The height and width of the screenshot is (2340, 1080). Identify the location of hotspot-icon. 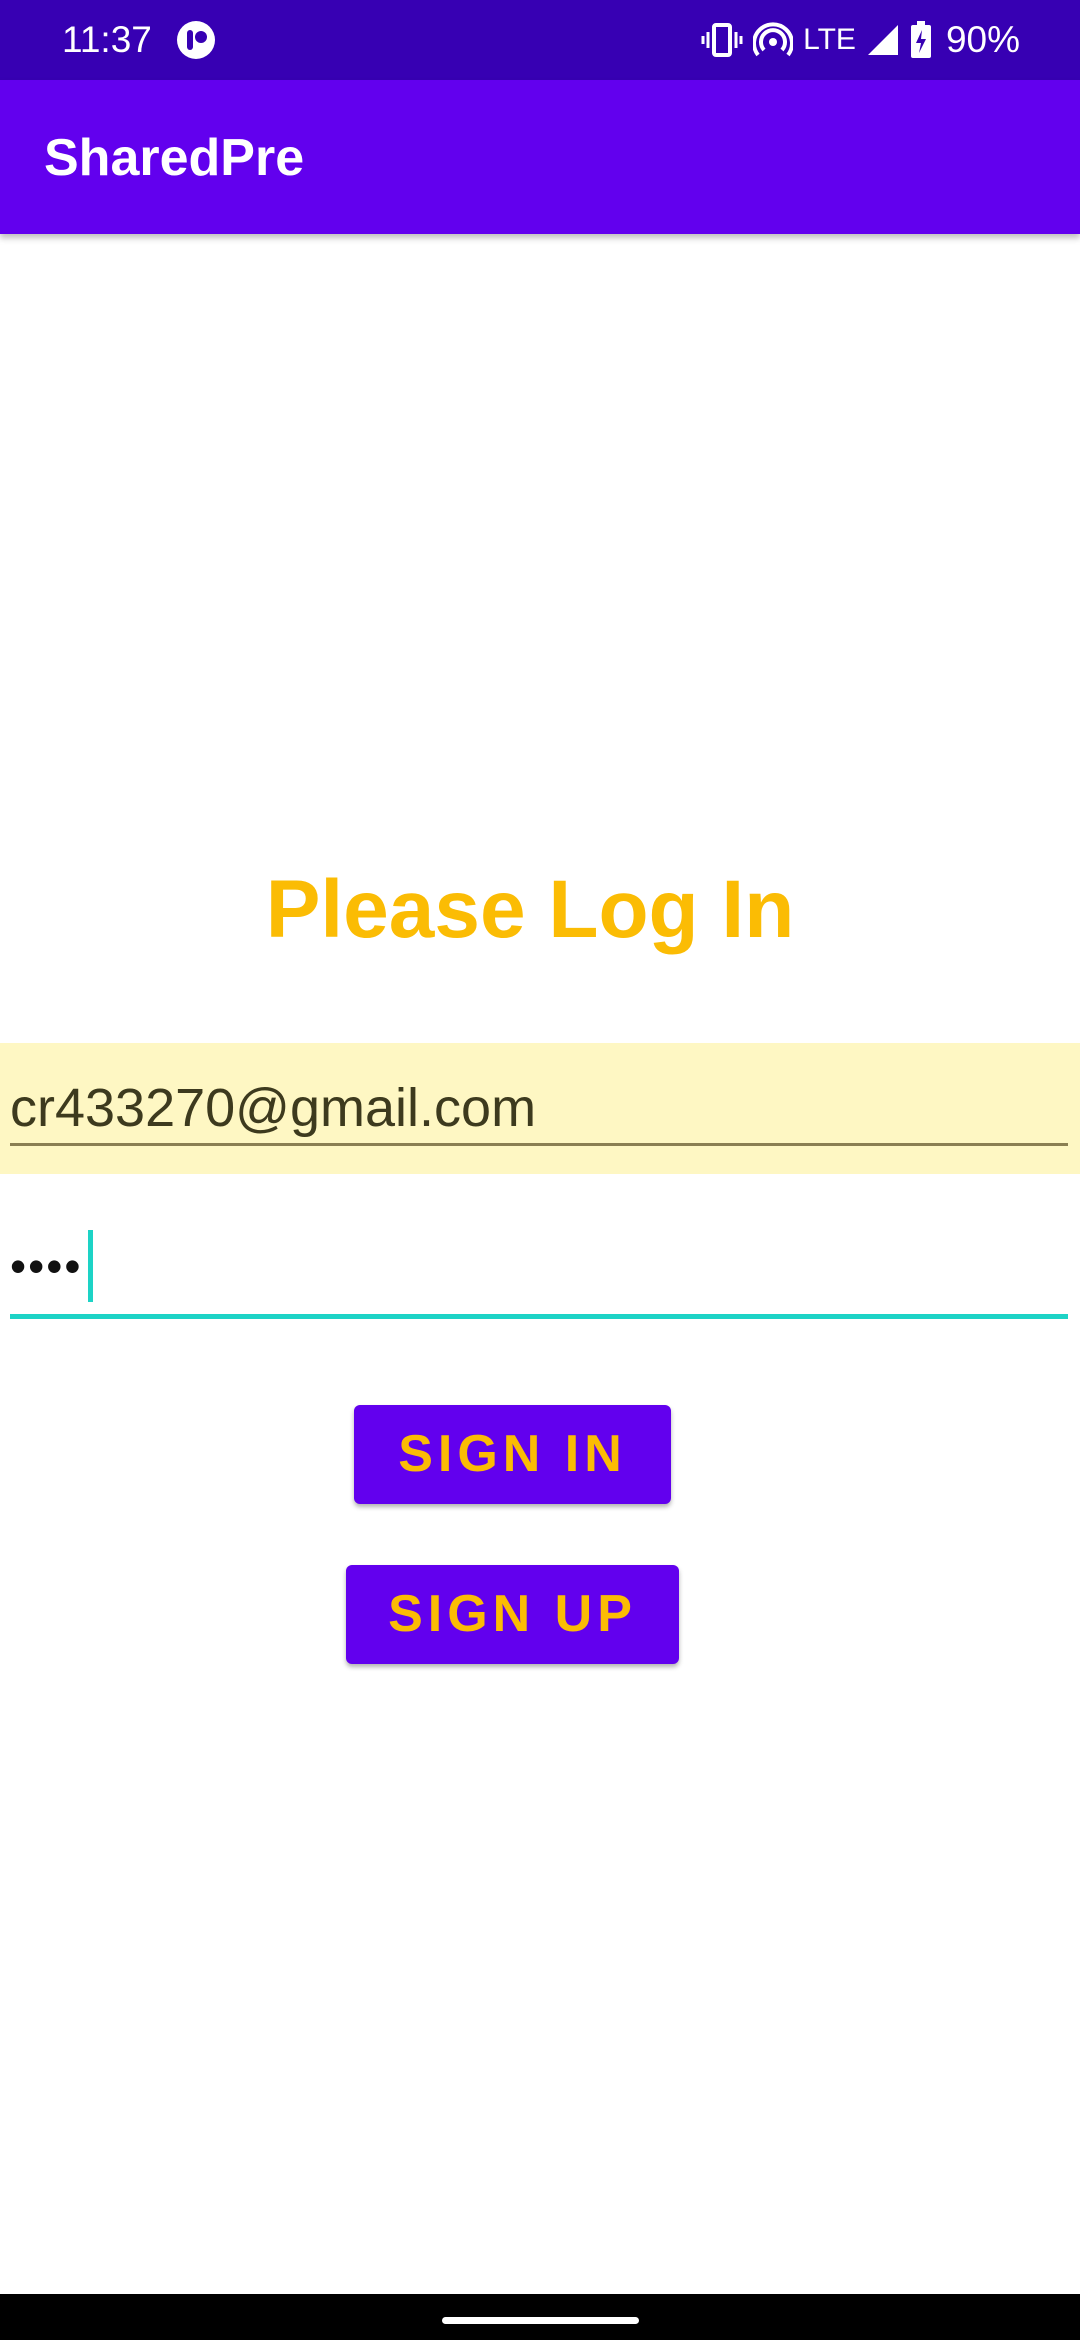
(773, 40).